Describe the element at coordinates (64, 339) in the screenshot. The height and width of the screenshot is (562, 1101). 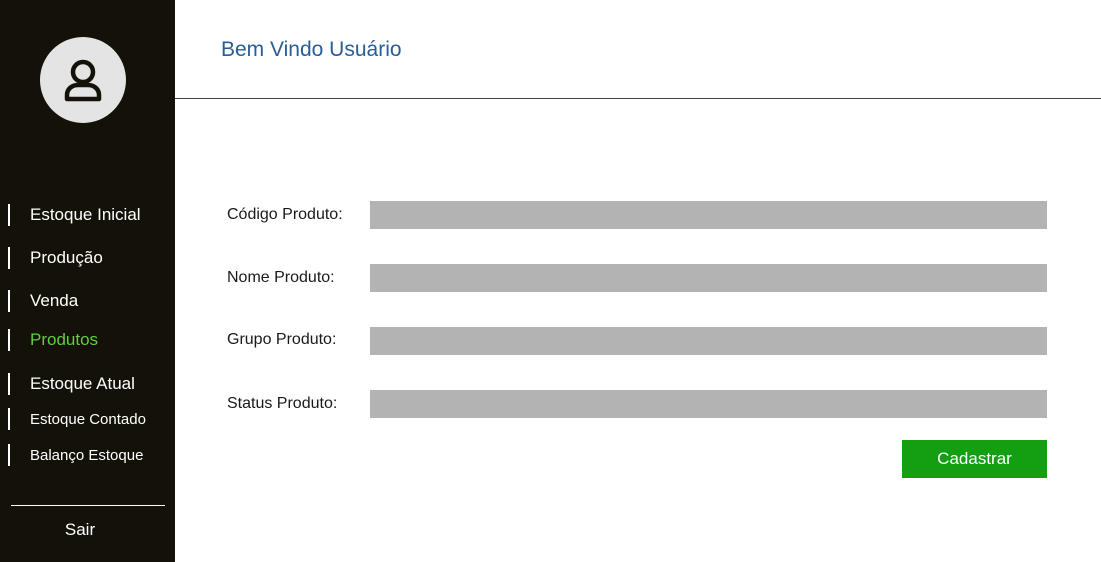
I see `sidebar-item-label: Produtos` at that location.